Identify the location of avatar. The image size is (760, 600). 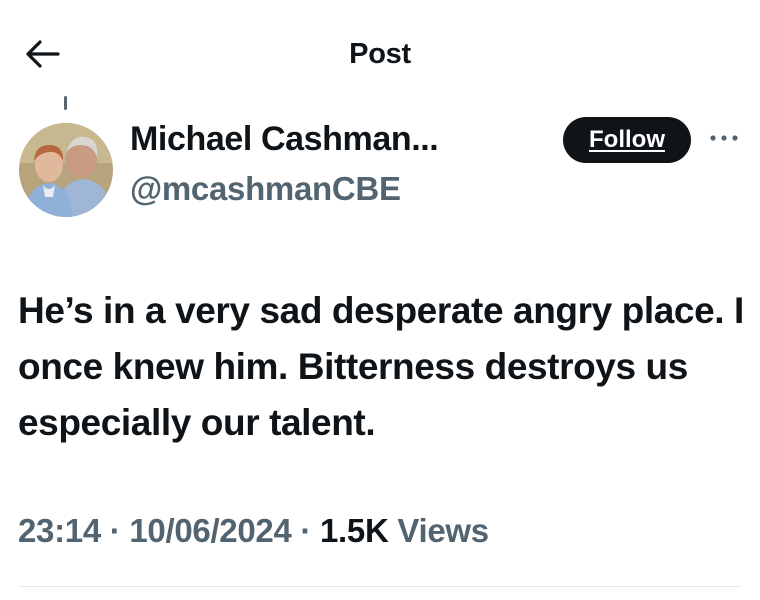
(66, 170).